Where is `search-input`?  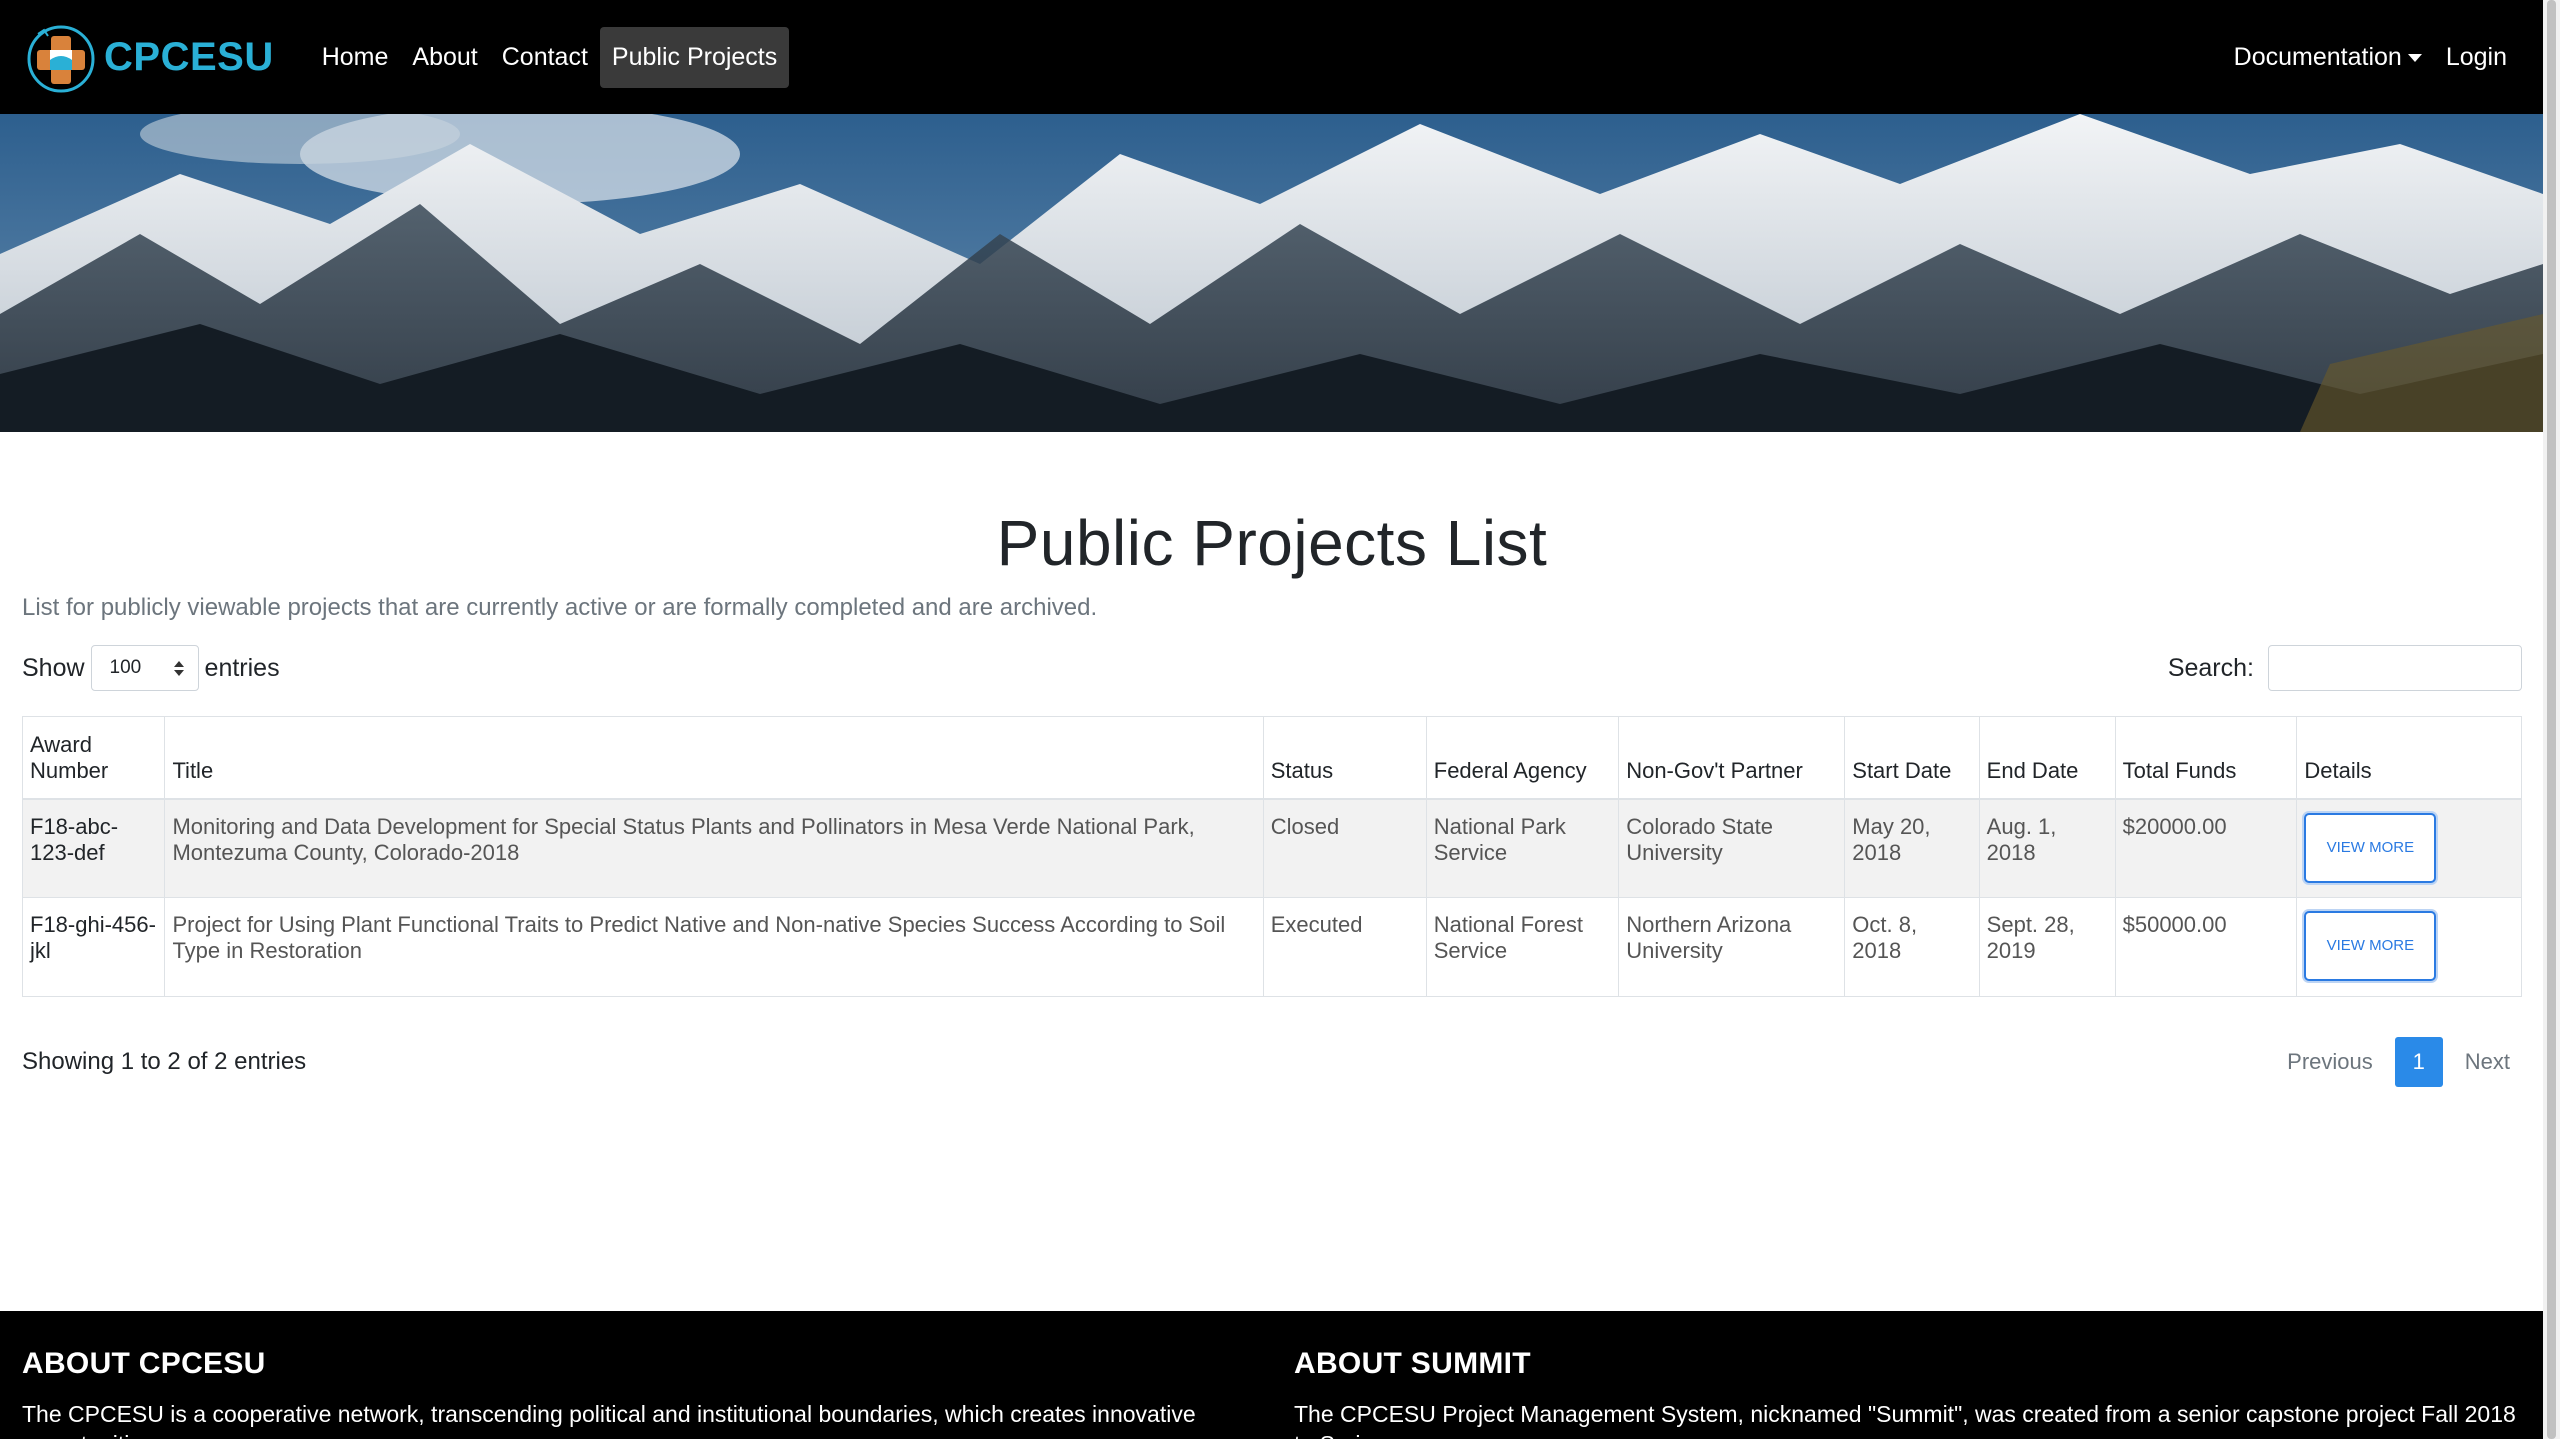 search-input is located at coordinates (2395, 668).